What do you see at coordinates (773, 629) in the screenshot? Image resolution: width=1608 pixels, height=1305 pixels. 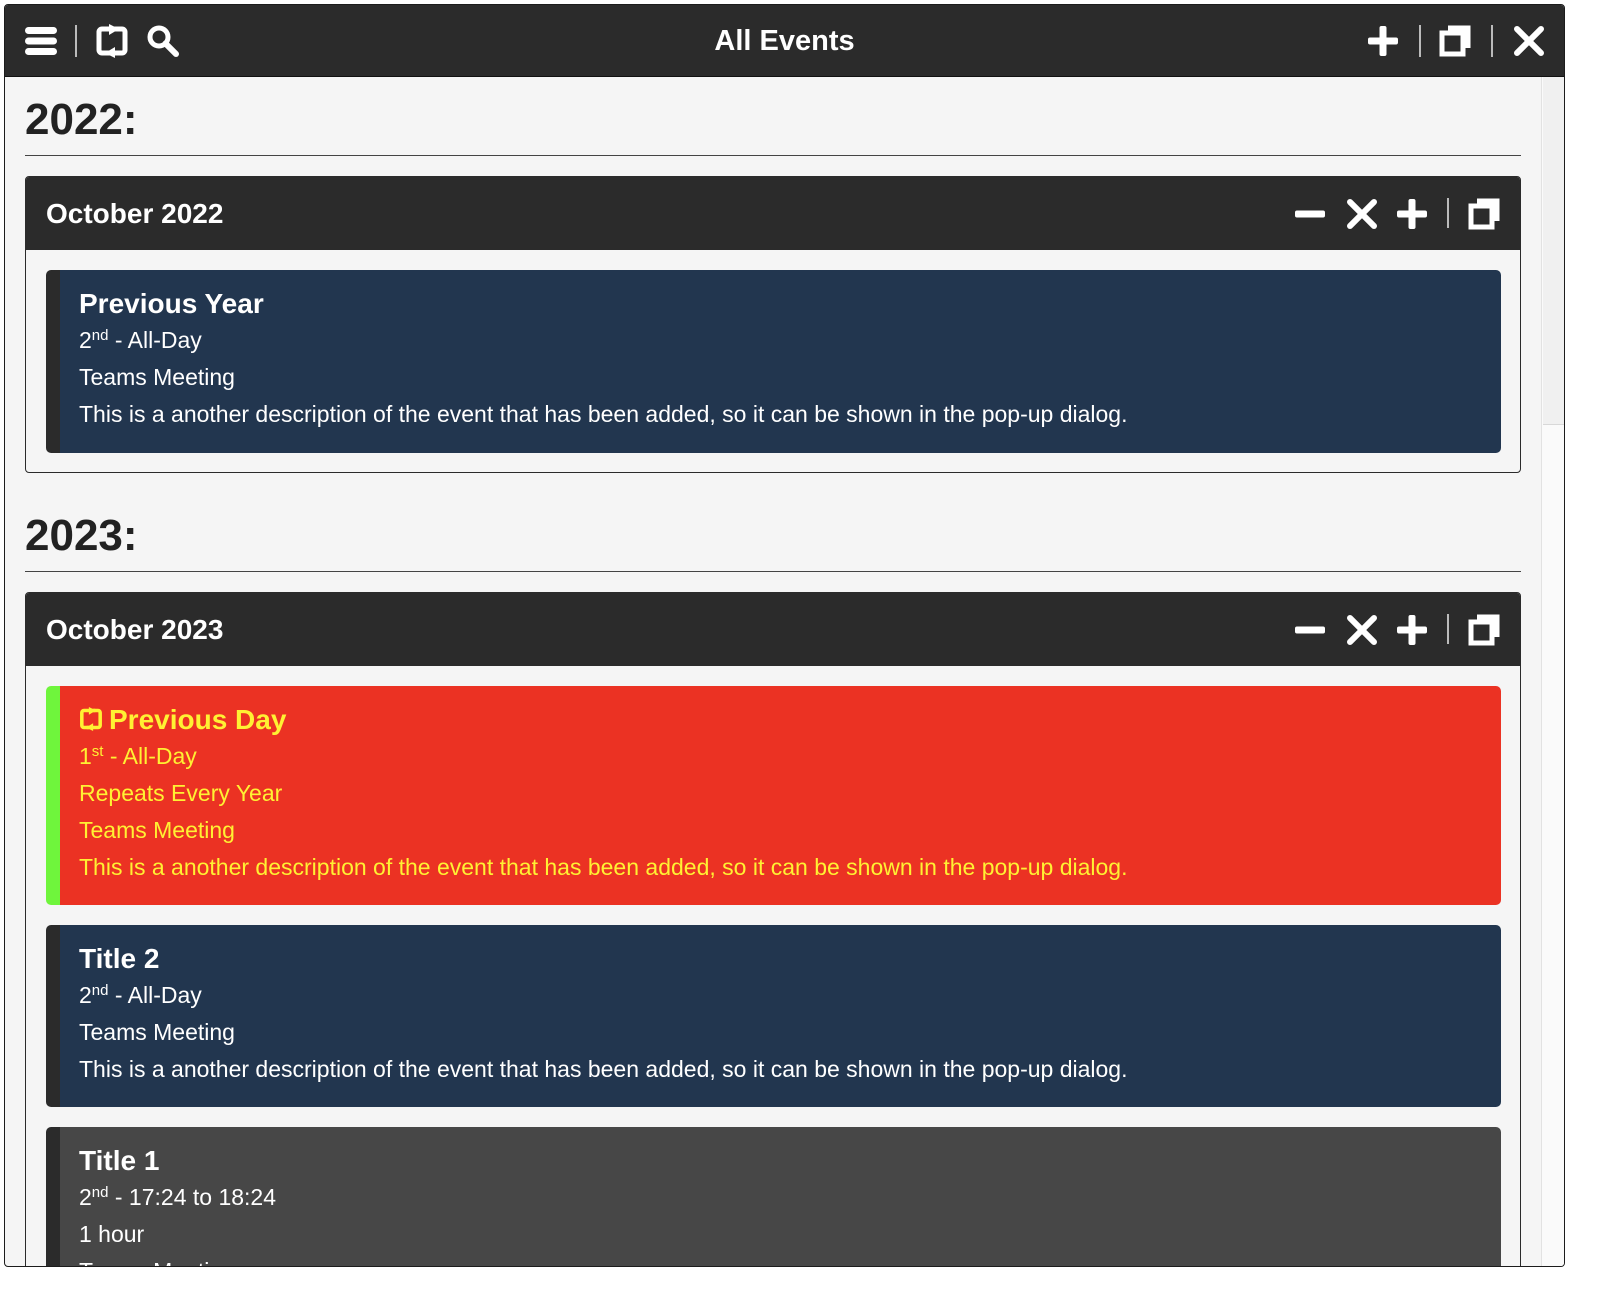 I see `month-header: October 2023` at bounding box center [773, 629].